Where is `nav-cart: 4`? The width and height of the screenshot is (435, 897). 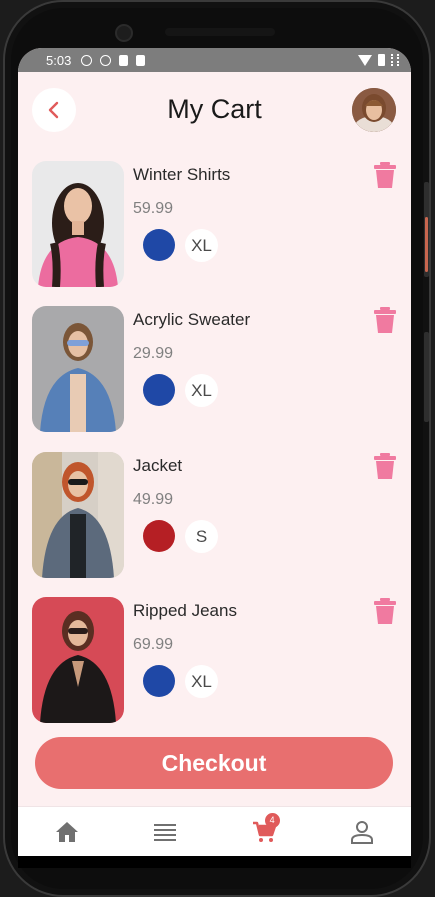 nav-cart: 4 is located at coordinates (264, 832).